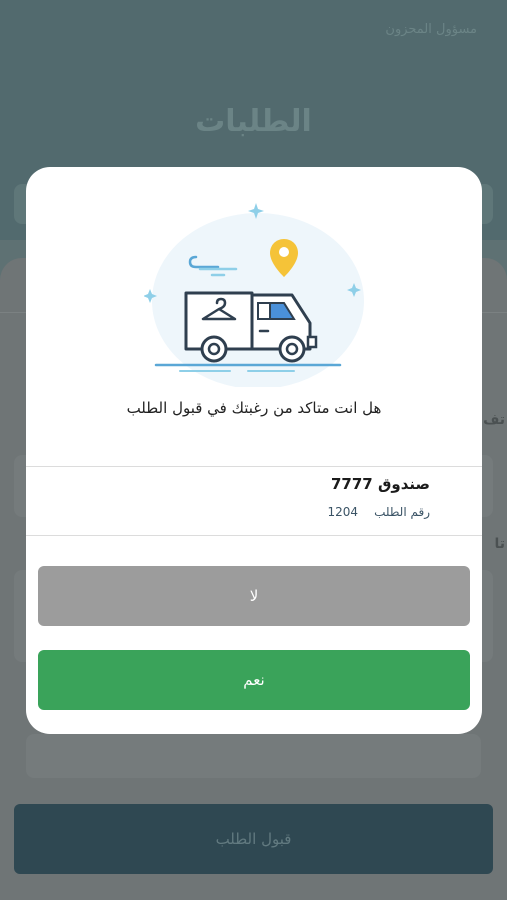  I want to click on no-button: لا, so click(254, 596).